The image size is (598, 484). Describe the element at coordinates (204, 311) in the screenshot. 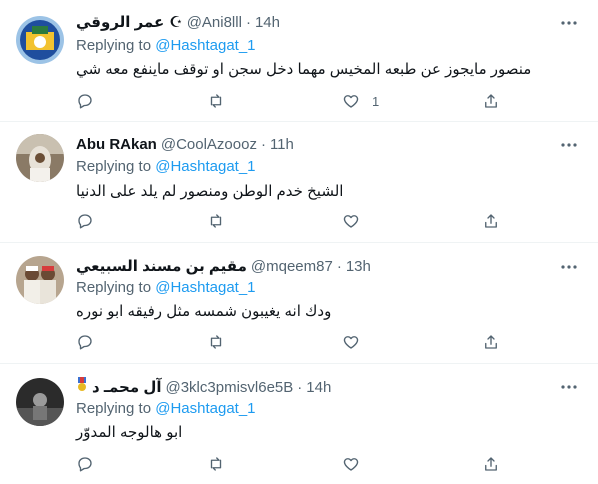

I see `tweet-text: ودك انه يغيبون شمسه مثل رفيقه ابو نوره` at that location.